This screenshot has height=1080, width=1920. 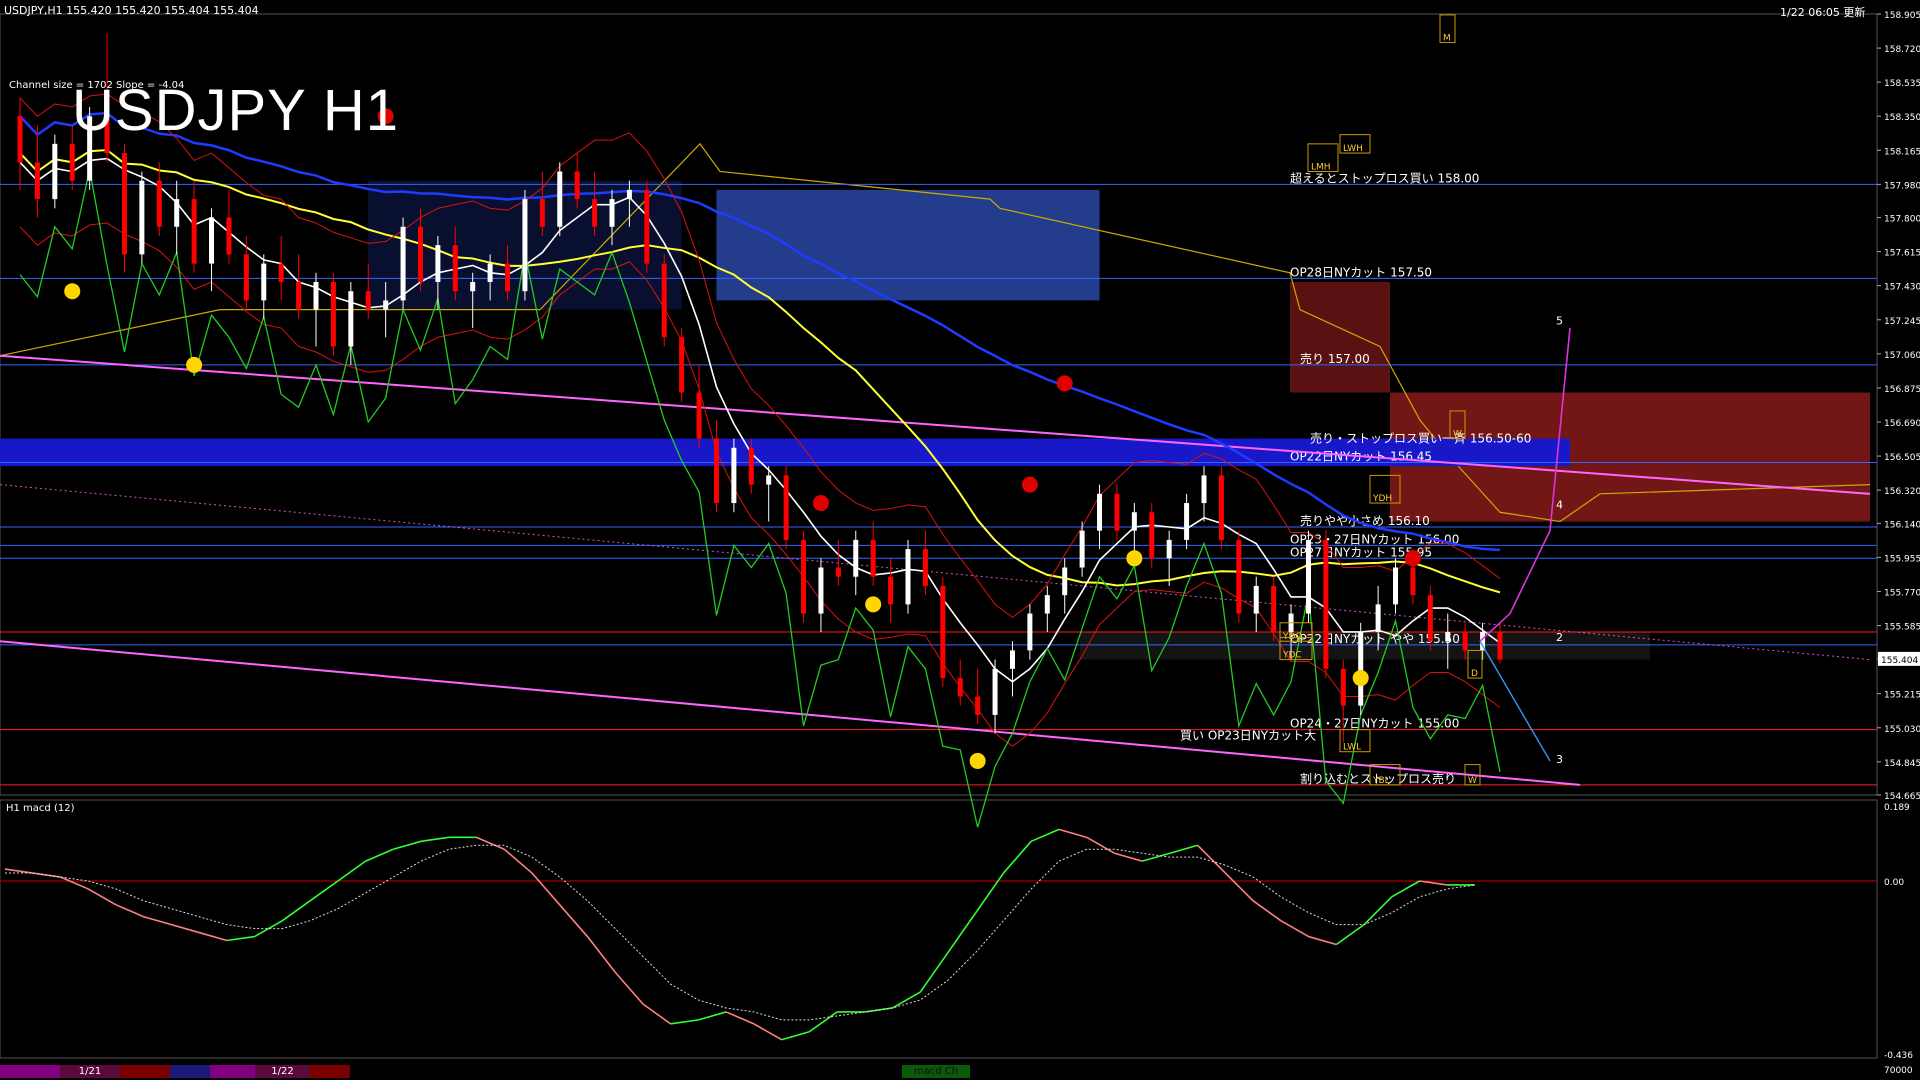 I want to click on volume-axis-label: 70000, so click(x=1898, y=1071).